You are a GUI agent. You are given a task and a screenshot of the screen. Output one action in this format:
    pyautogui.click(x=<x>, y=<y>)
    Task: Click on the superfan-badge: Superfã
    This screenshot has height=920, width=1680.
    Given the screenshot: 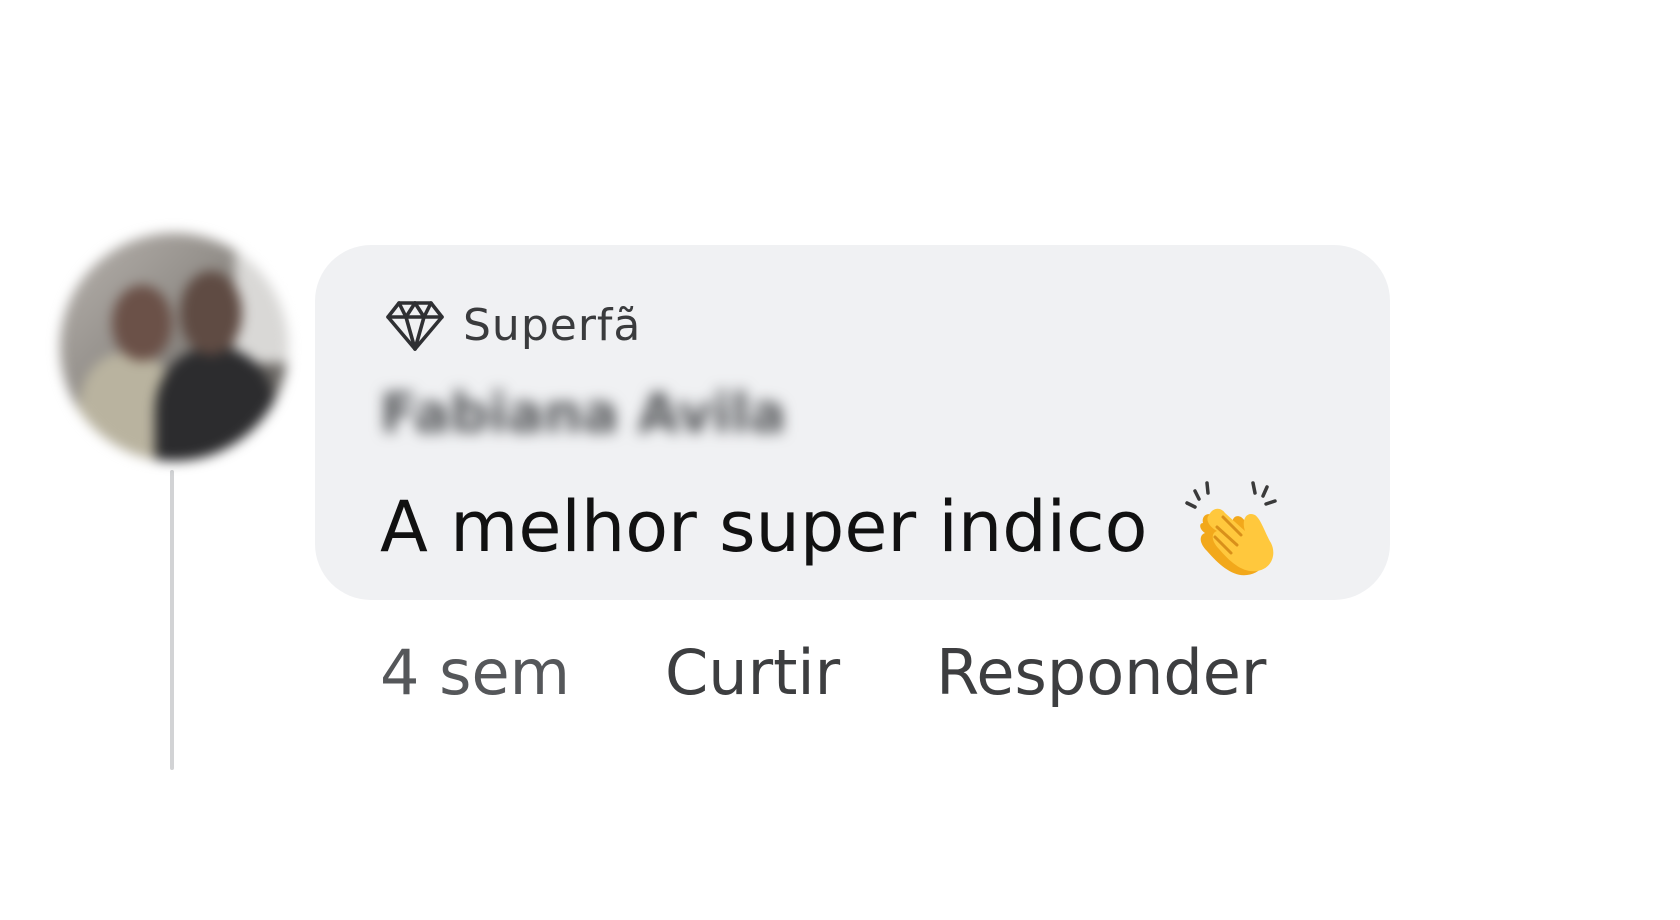 What is the action you would take?
    pyautogui.click(x=513, y=325)
    